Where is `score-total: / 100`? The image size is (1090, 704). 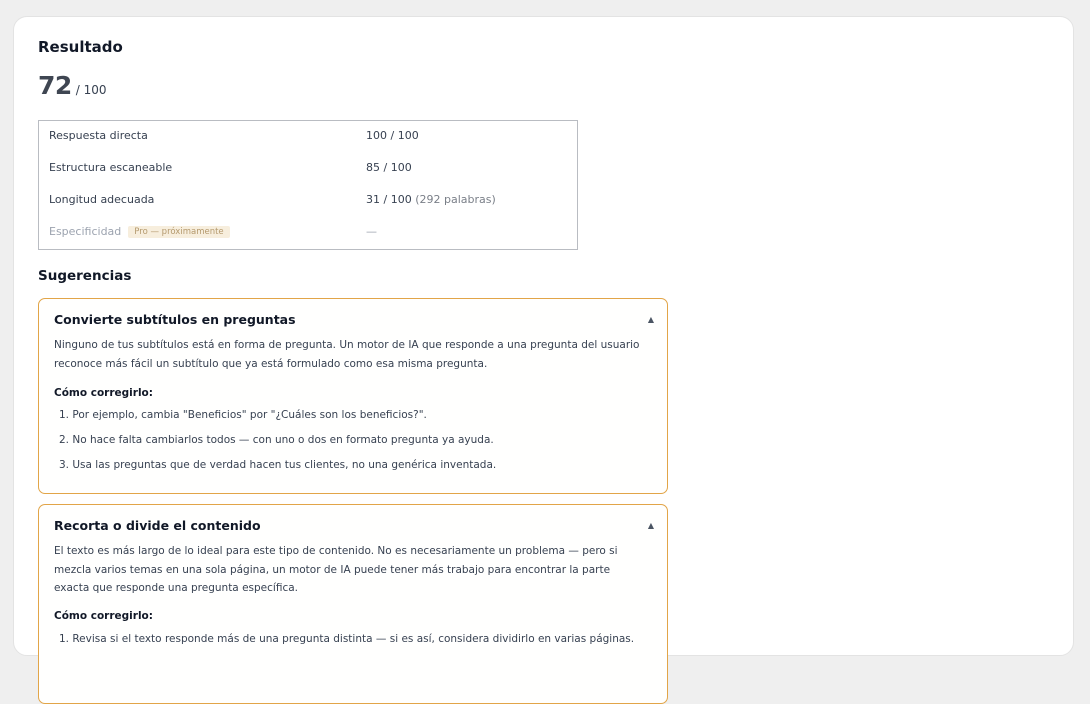
score-total: / 100 is located at coordinates (91, 90).